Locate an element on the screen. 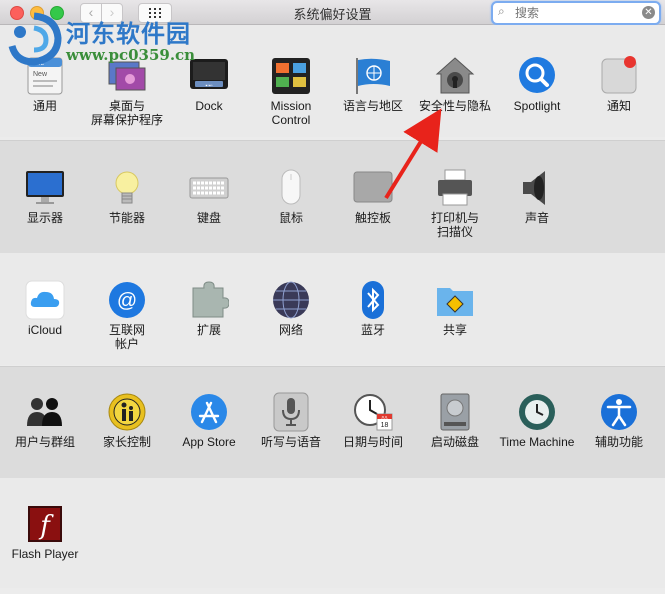 The height and width of the screenshot is (594, 665). pane-dictation-speech: 听写与语音 is located at coordinates (291, 437).